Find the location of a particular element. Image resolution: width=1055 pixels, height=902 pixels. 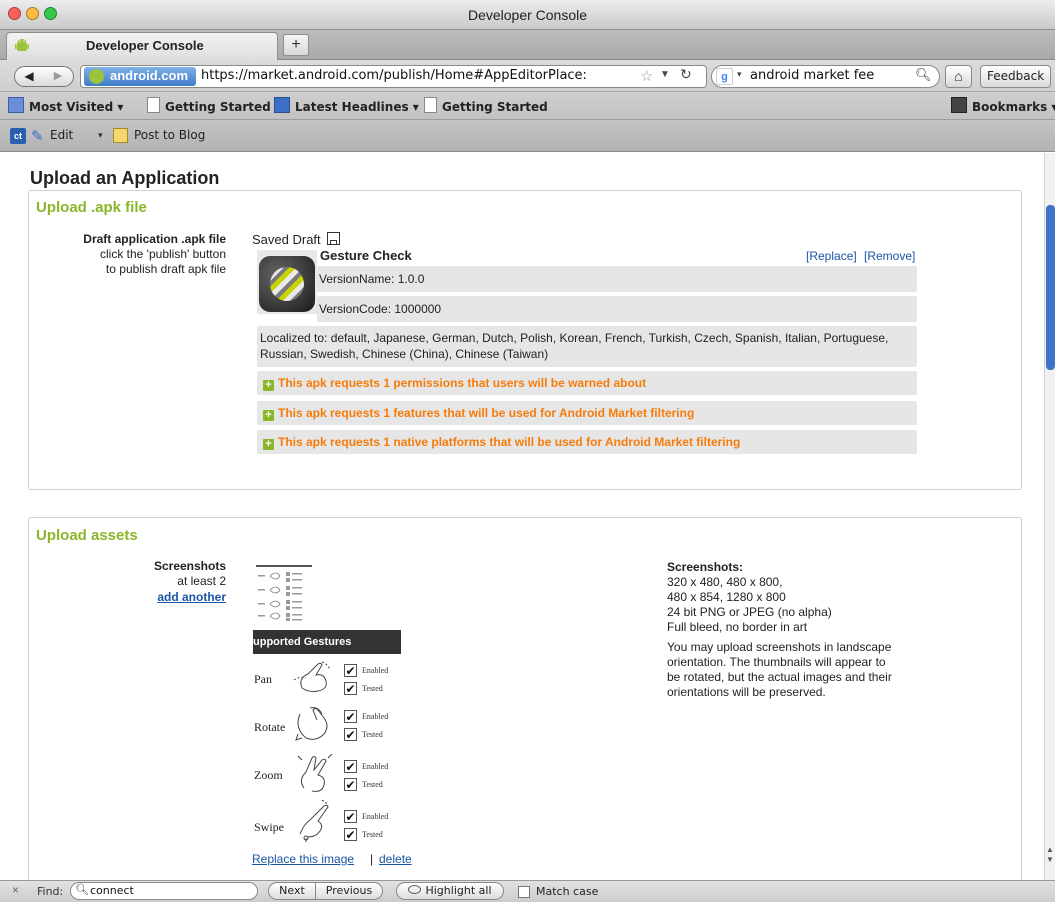

highlight-all-button: Highlight all is located at coordinates (450, 891).